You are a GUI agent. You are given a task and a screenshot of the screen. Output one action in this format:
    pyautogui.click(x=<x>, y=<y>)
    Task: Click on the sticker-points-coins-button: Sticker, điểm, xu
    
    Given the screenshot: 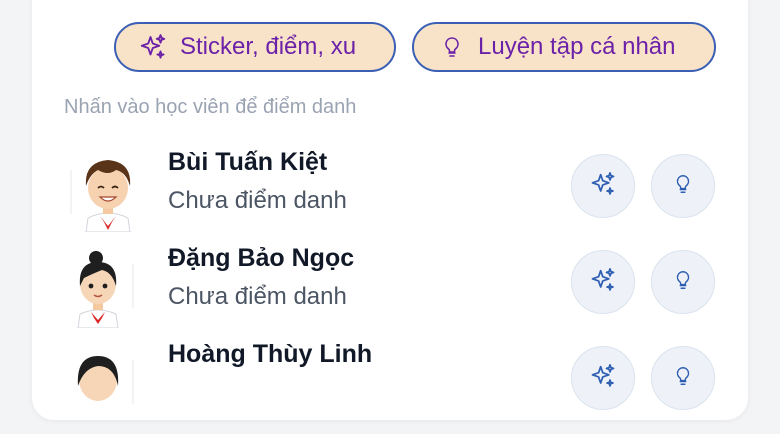 What is the action you would take?
    pyautogui.click(x=255, y=47)
    